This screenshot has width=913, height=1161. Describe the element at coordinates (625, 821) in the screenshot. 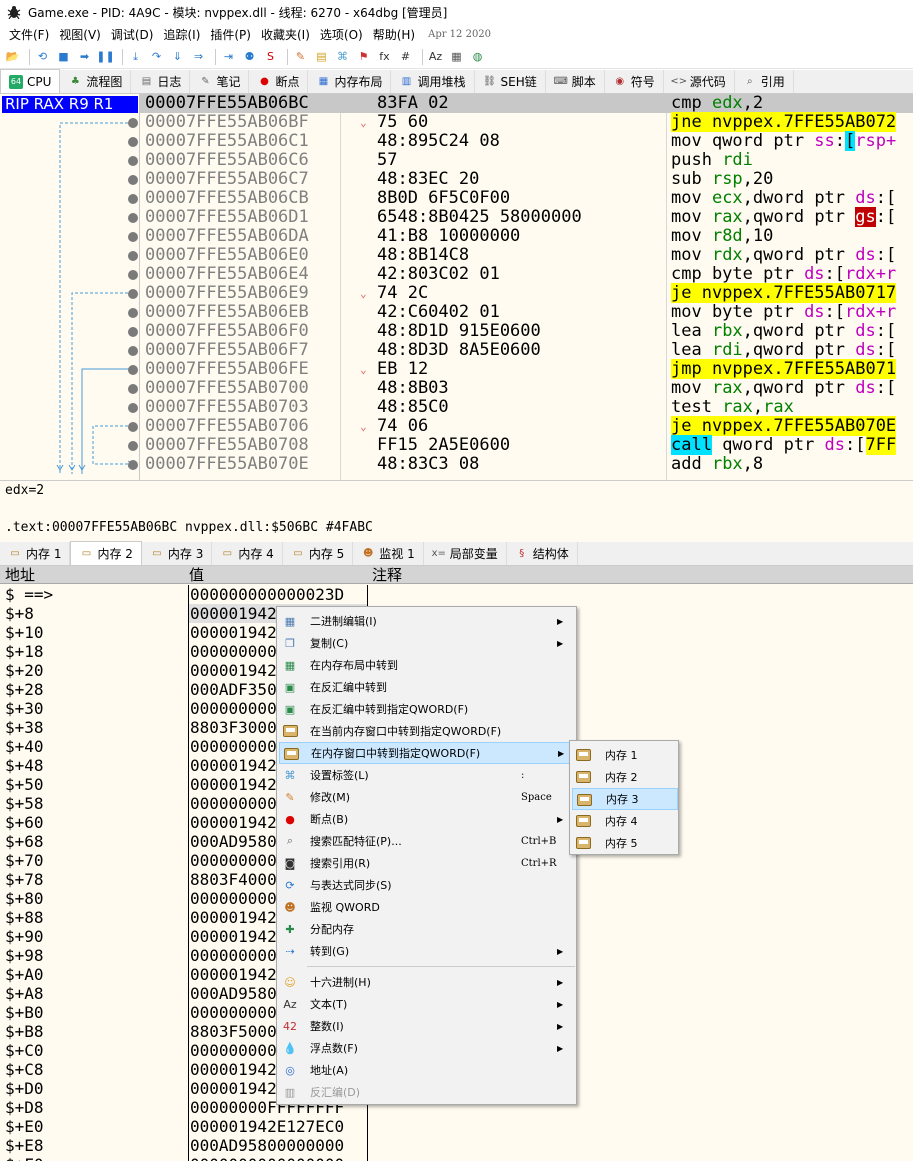

I see `submenu-item-memory-4: 内存 4` at that location.